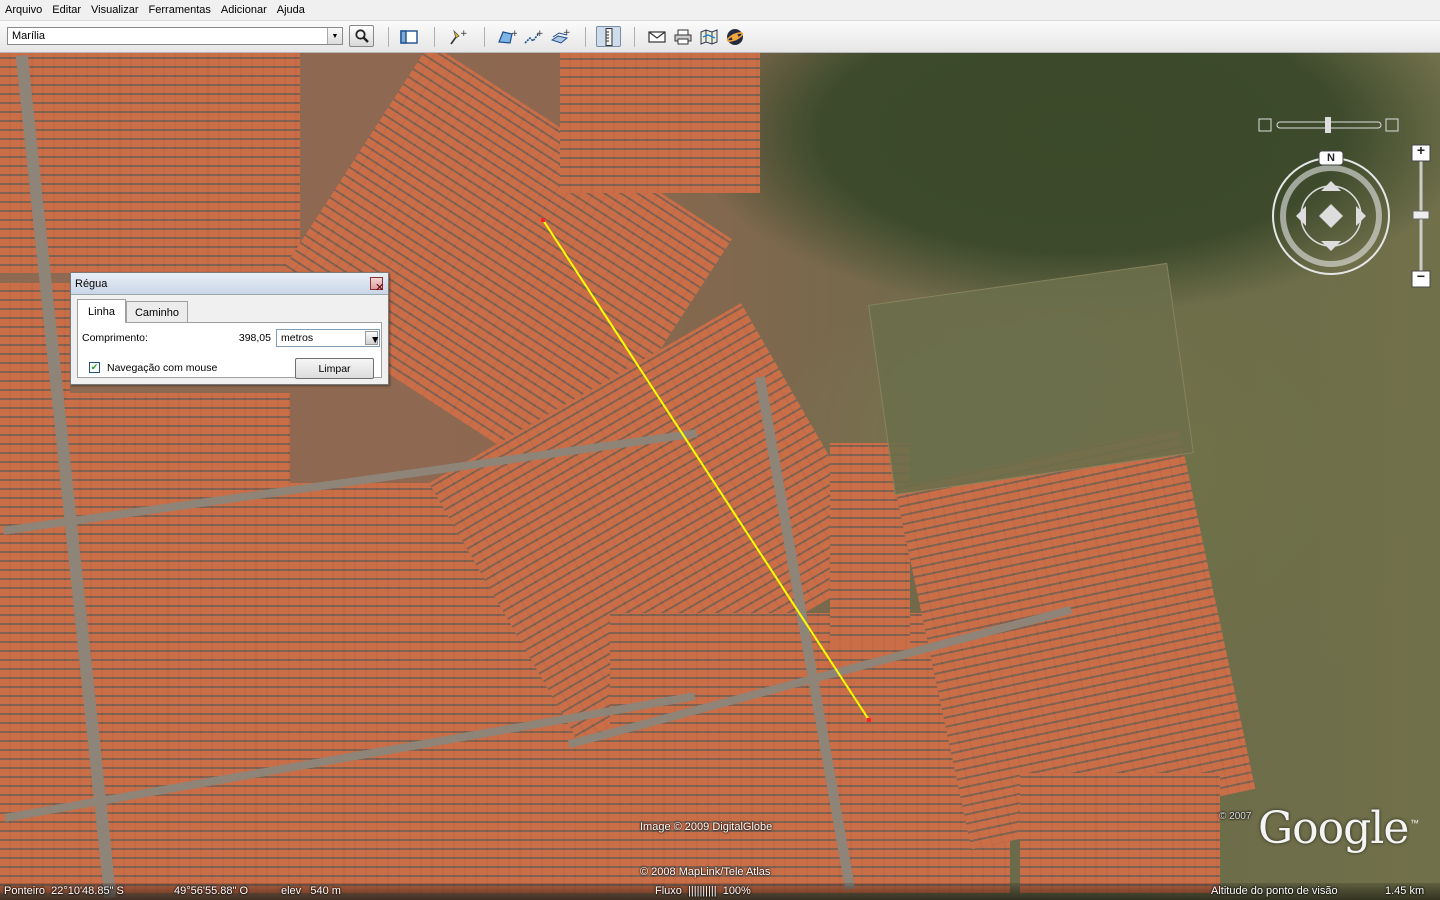 This screenshot has width=1440, height=900. I want to click on add-path-button: +, so click(533, 36).